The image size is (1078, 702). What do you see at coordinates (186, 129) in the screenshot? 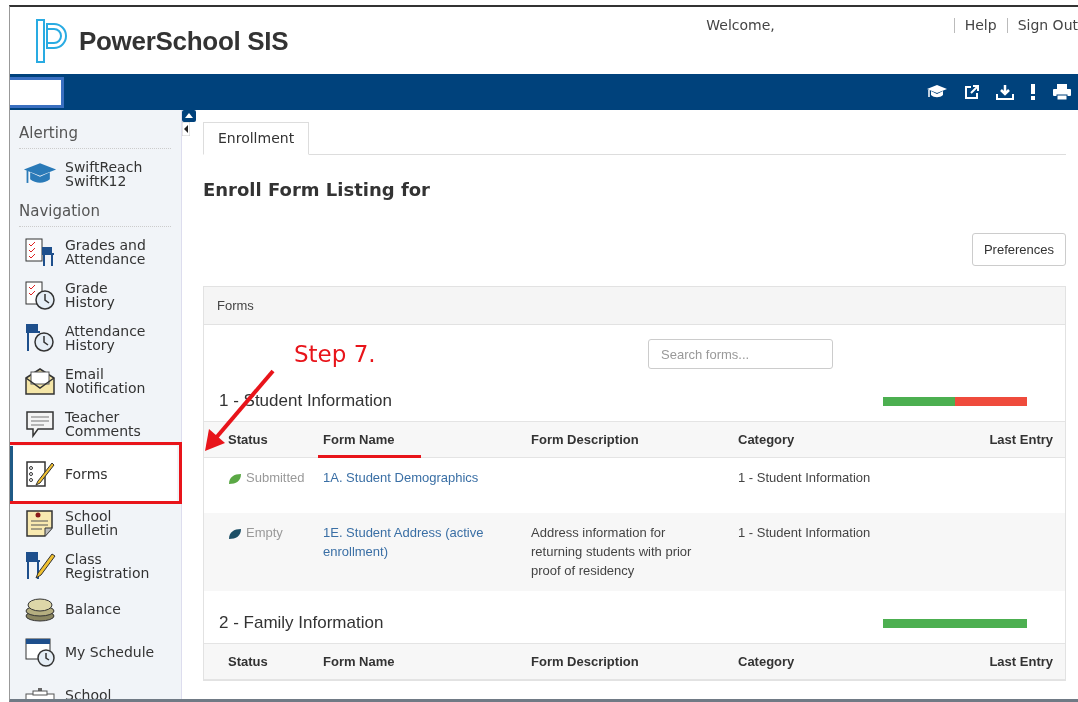
I see `collapse-left-icon` at bounding box center [186, 129].